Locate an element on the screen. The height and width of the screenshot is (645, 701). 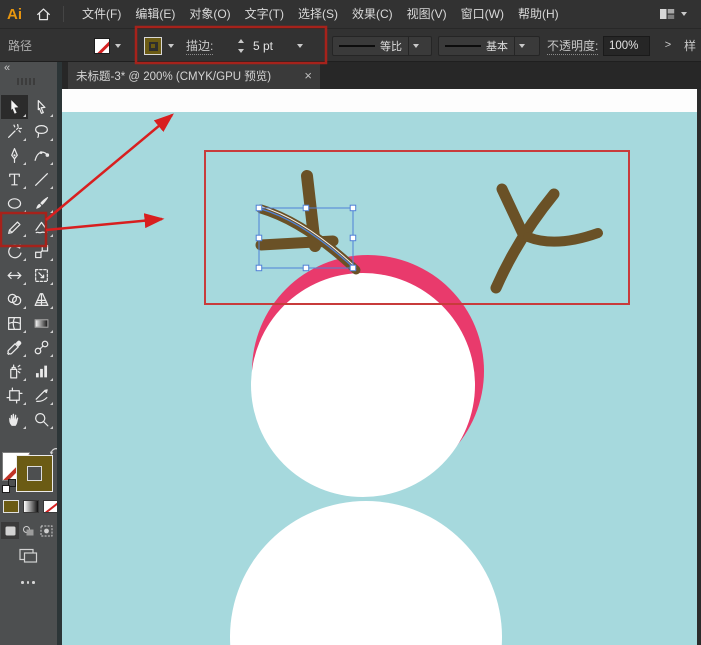
type-tool is located at coordinates (14, 179).